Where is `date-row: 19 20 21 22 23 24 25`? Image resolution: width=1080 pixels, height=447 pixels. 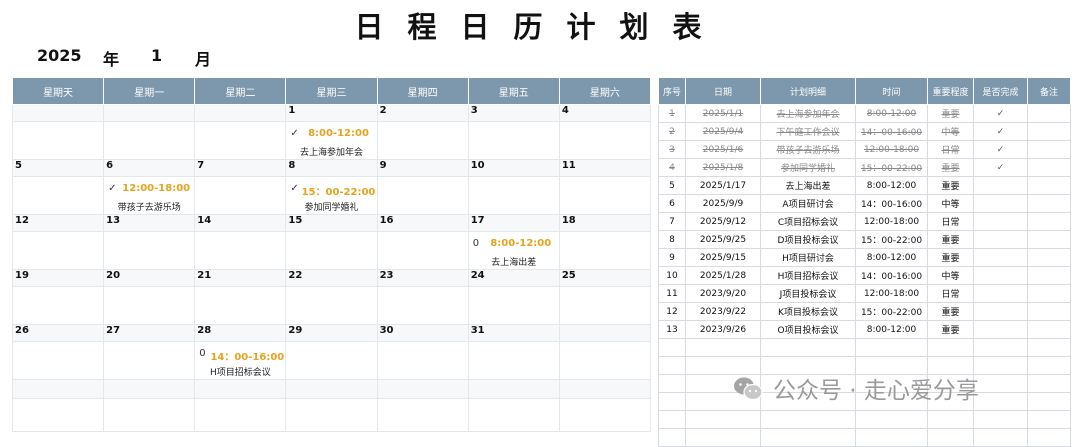
date-row: 19 20 21 22 23 24 25 is located at coordinates (331, 278).